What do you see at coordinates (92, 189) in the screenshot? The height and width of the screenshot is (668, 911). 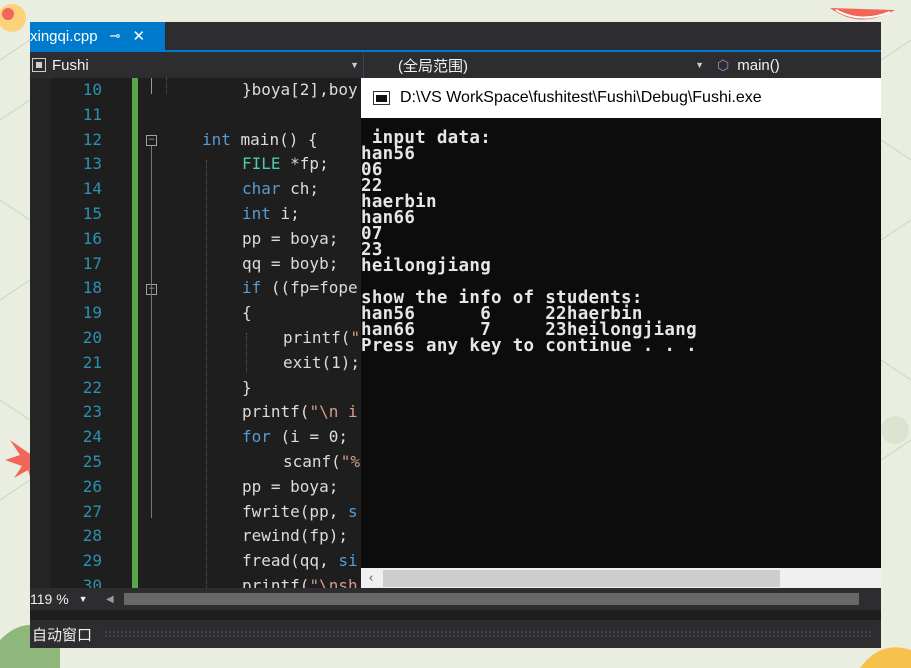 I see `line-number: 14` at bounding box center [92, 189].